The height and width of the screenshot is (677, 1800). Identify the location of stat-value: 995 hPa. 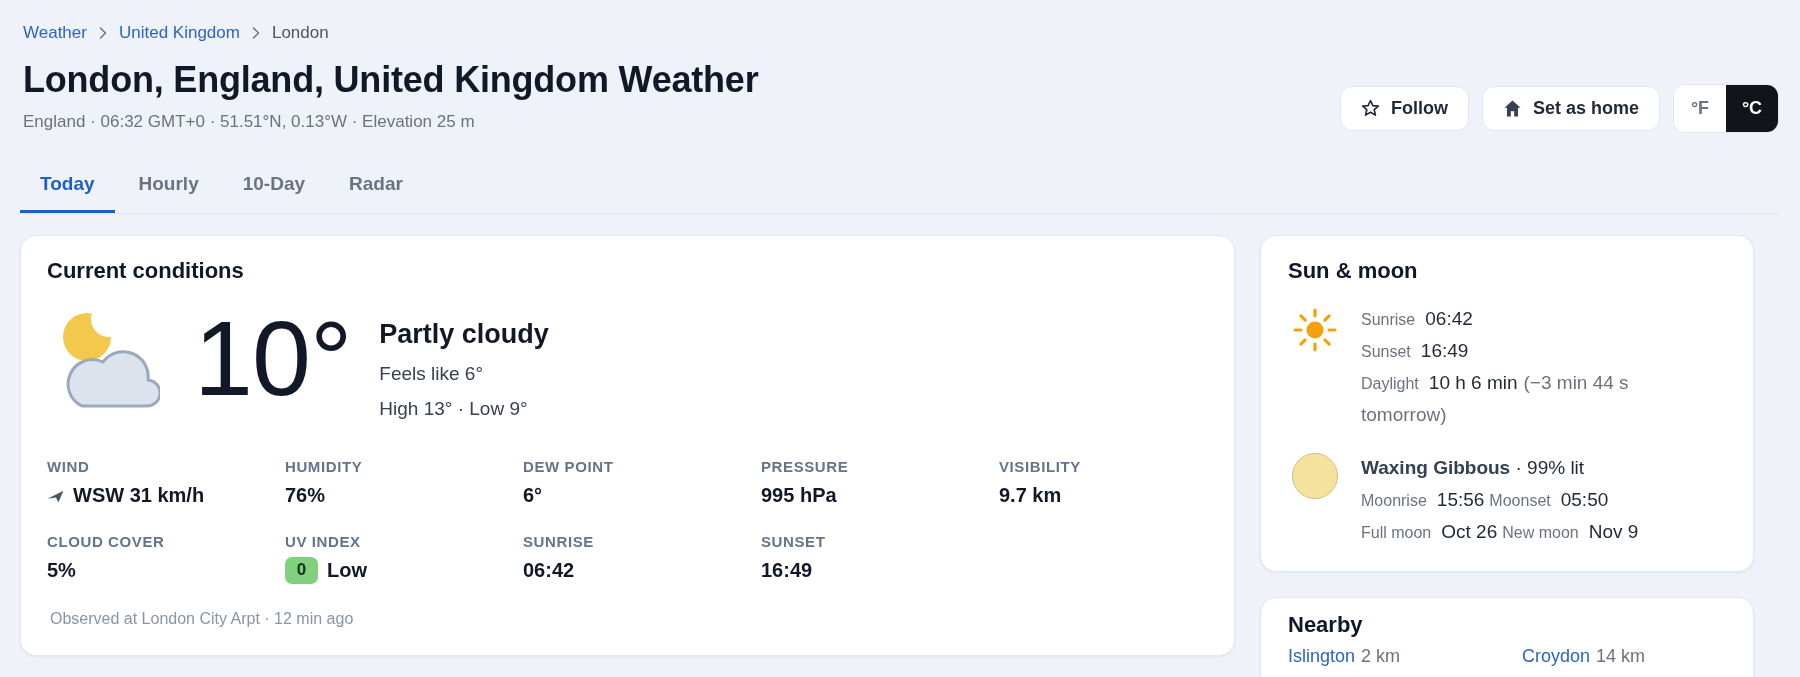
(799, 495).